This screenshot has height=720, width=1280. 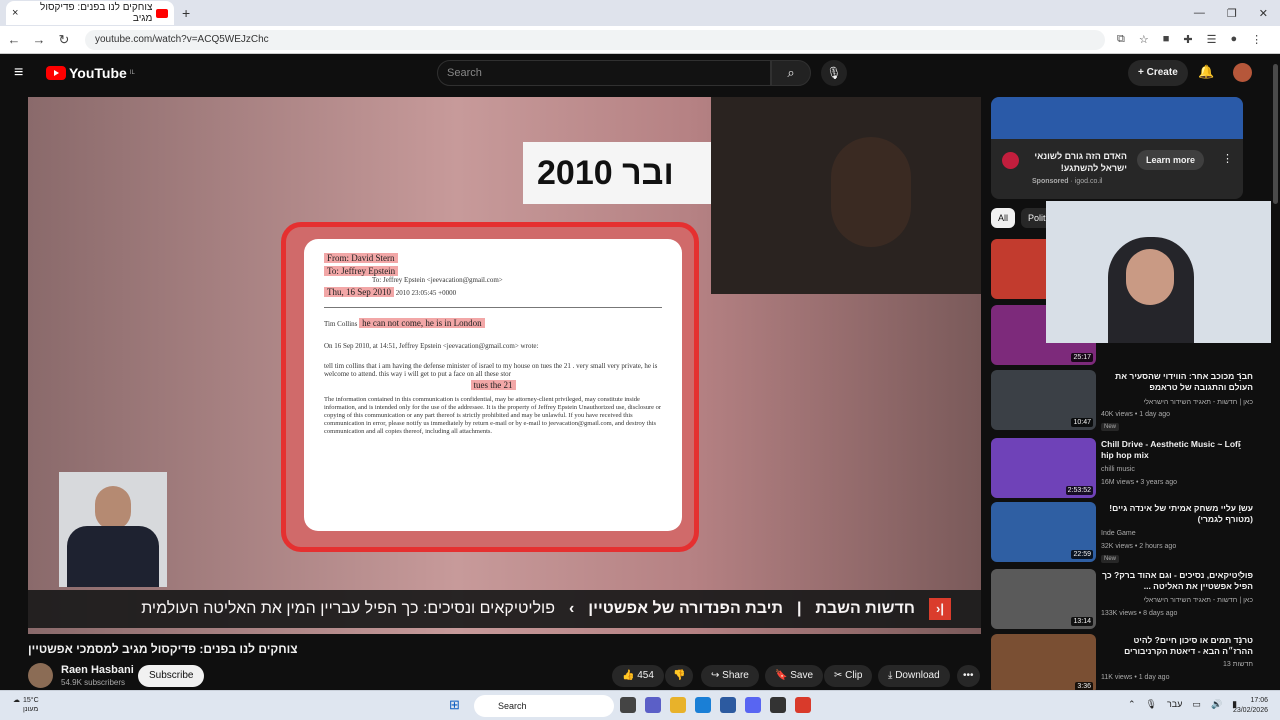 What do you see at coordinates (113, 529) in the screenshot?
I see `sign-language-interpreter` at bounding box center [113, 529].